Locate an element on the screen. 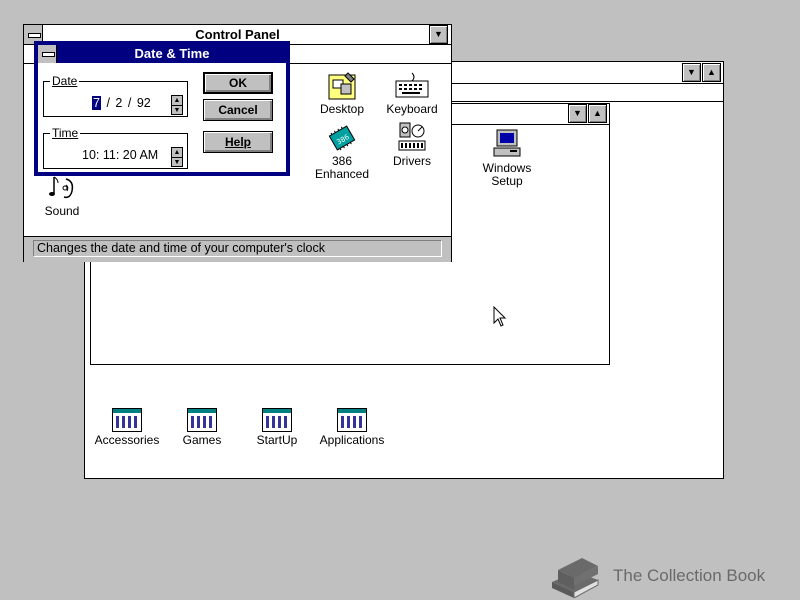  keyboard-icon is located at coordinates (412, 85).